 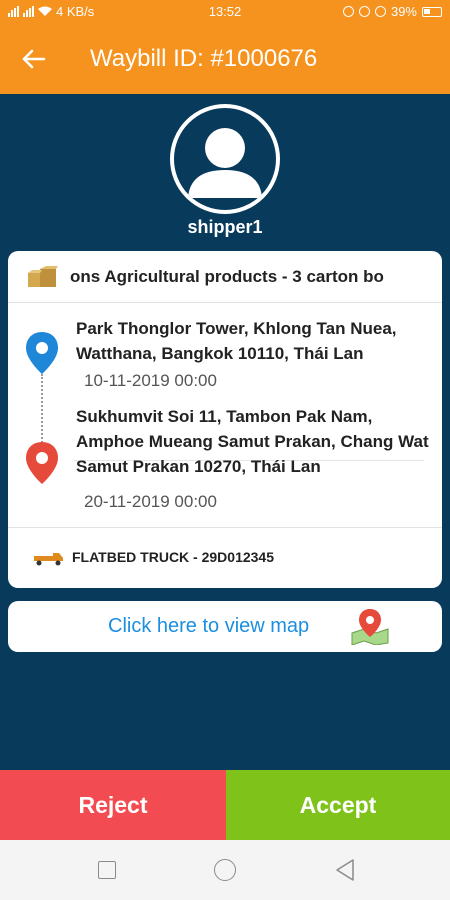 I want to click on battery-percent: 39%, so click(x=403, y=11).